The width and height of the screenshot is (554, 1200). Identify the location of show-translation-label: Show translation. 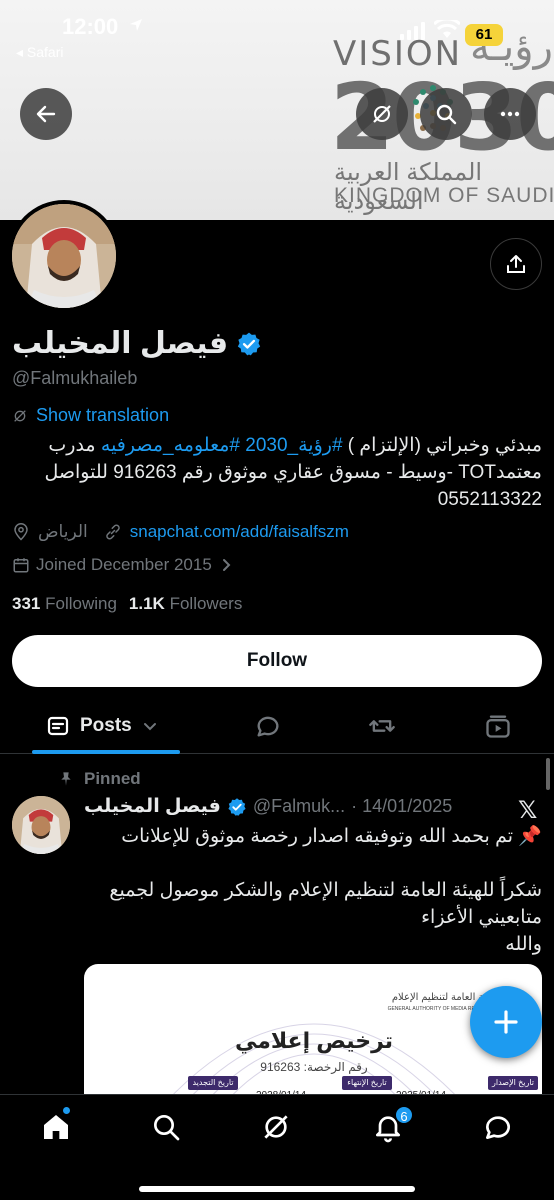
(102, 415).